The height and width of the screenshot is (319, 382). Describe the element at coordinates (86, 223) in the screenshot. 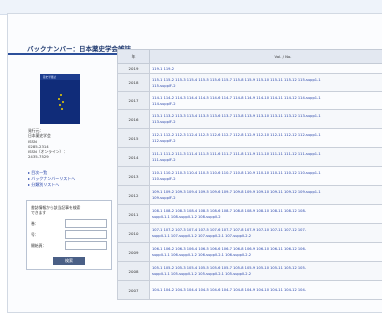

I see `volume-input` at that location.